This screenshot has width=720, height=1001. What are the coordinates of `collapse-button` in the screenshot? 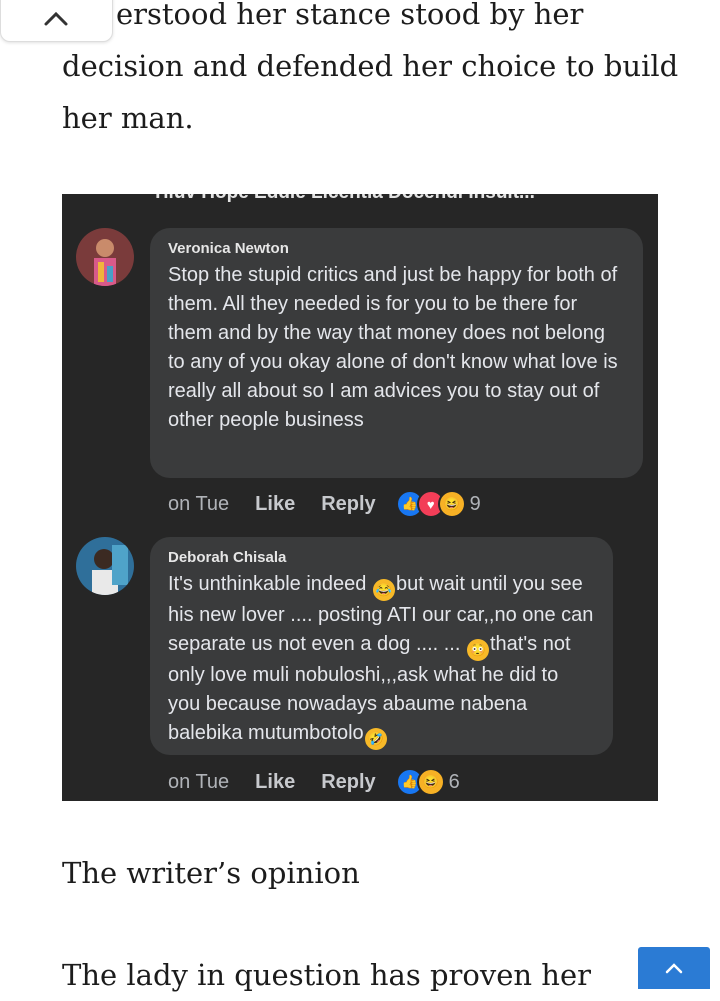 It's located at (56, 21).